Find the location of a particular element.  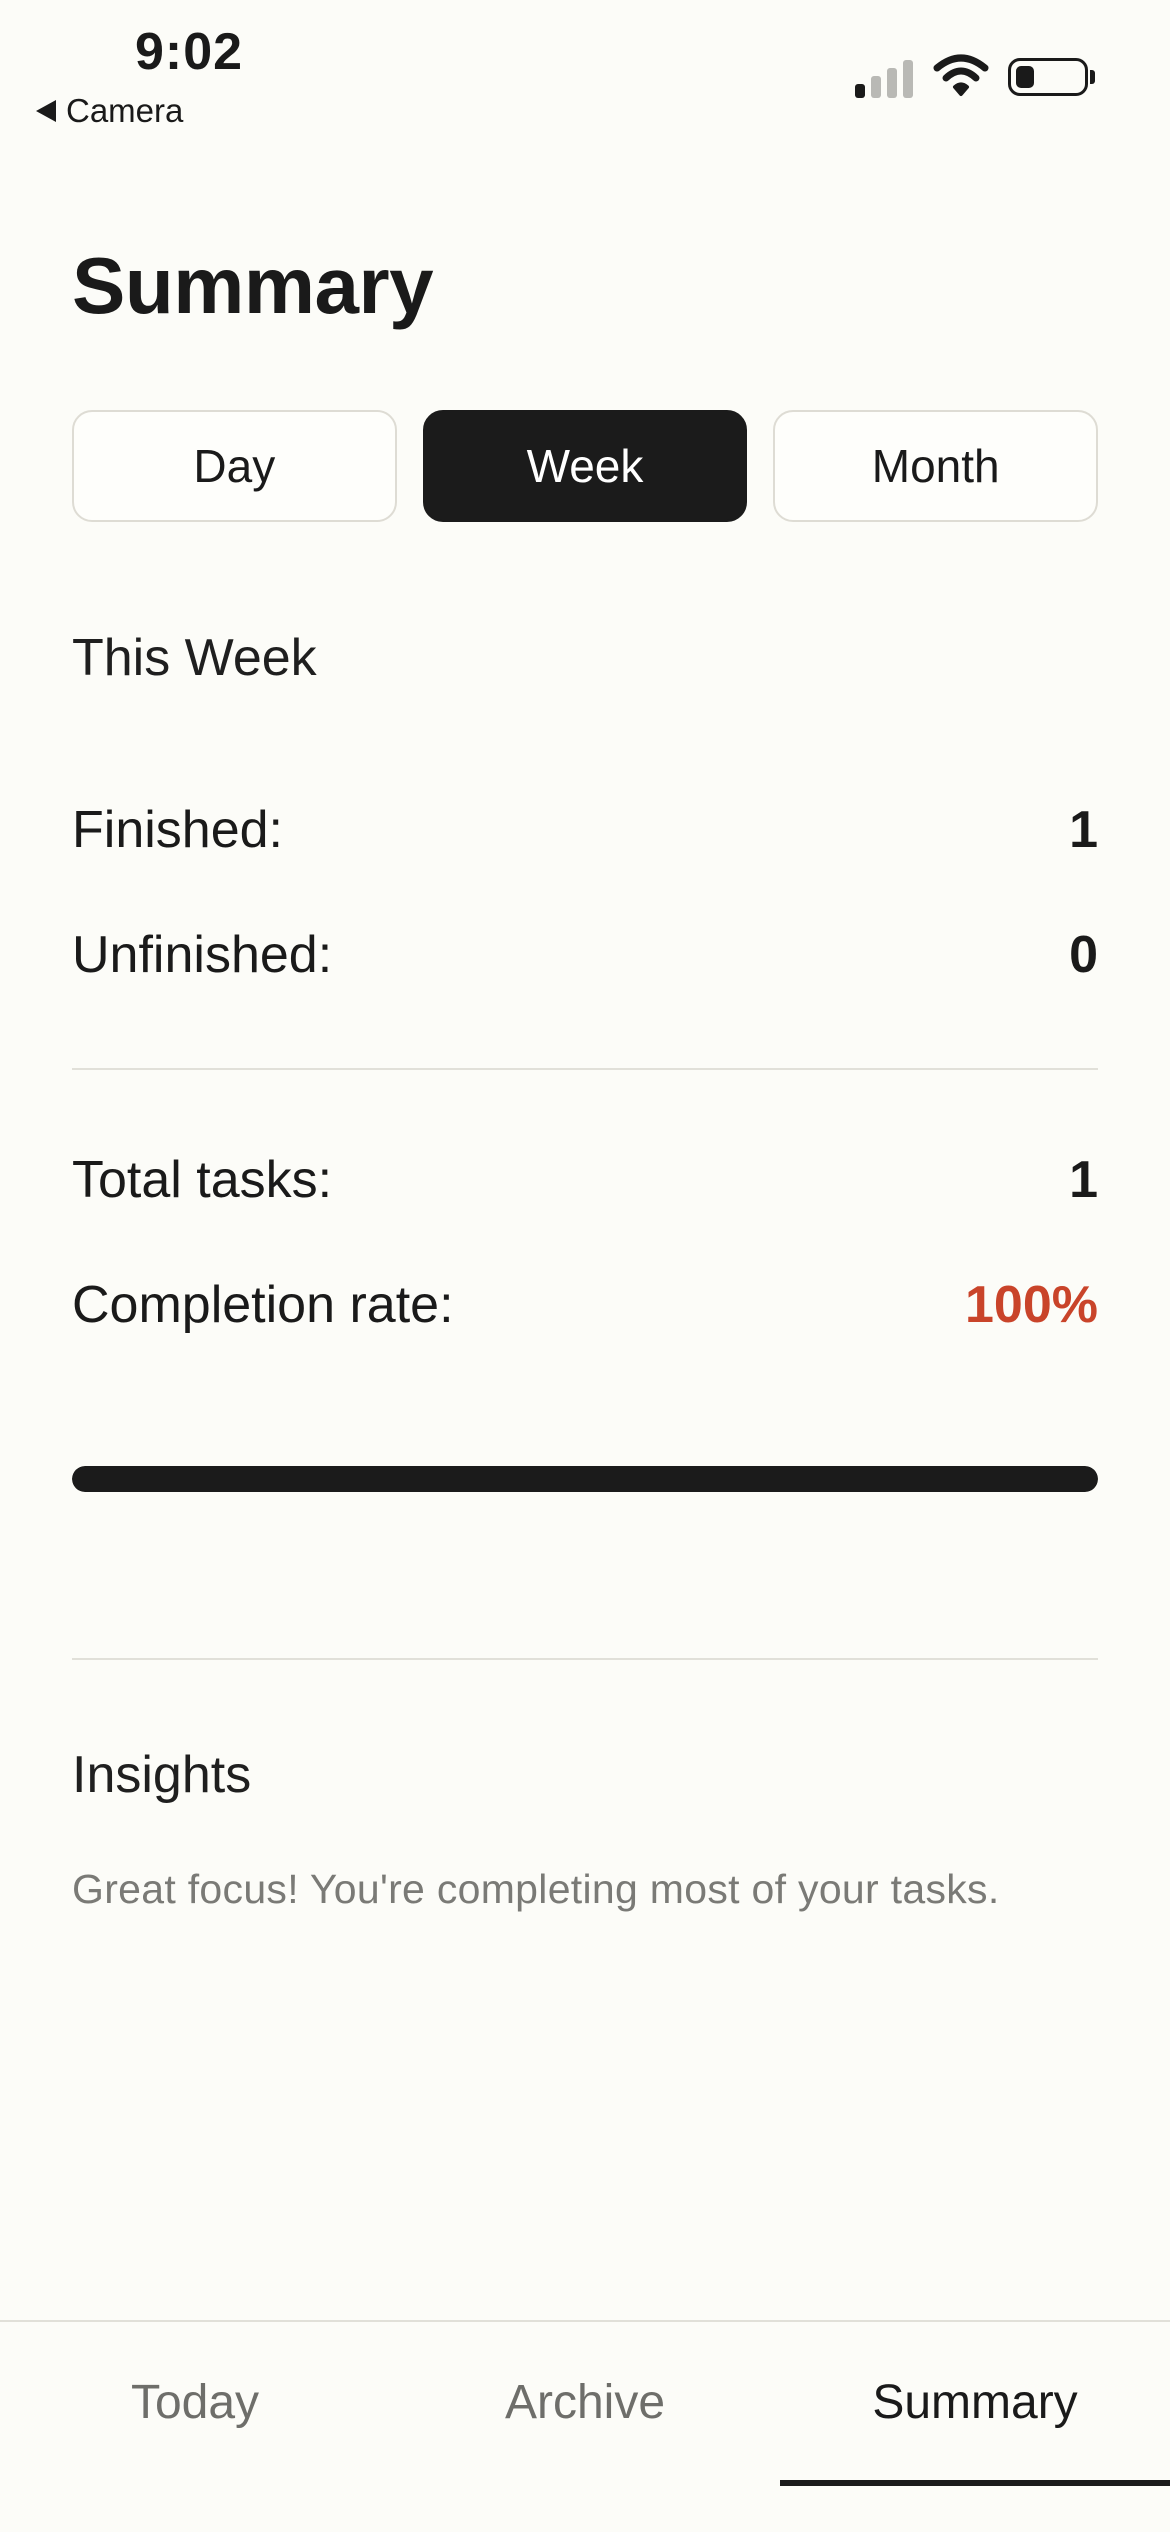

rate-label: Completion rate: is located at coordinates (263, 1305).